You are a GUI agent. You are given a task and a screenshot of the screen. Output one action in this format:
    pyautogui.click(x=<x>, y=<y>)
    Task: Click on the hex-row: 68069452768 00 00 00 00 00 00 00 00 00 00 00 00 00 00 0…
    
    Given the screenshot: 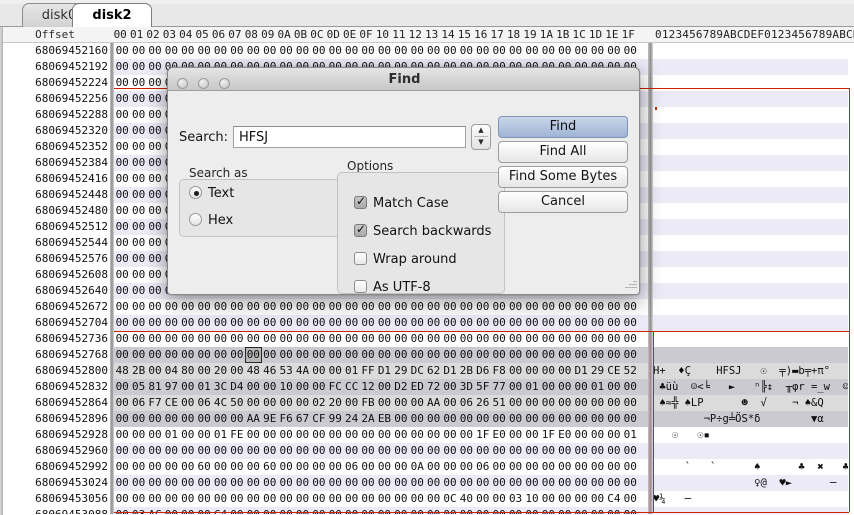 What is the action you would take?
    pyautogui.click(x=427, y=355)
    